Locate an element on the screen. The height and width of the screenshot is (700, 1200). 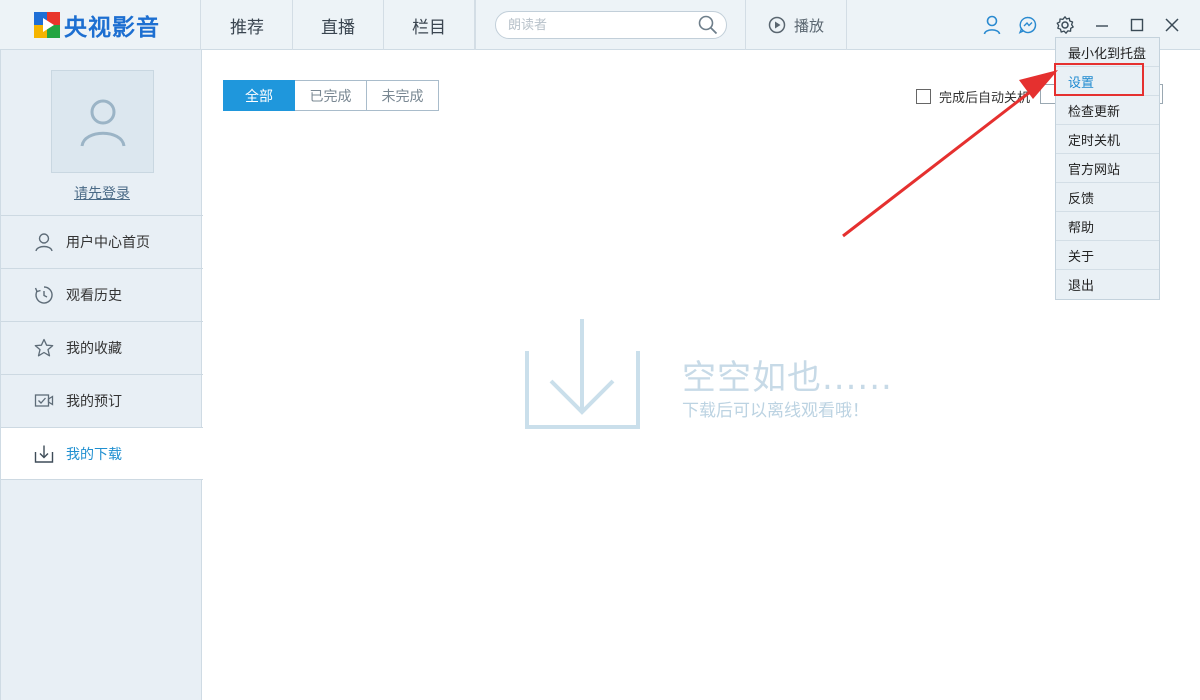
sidebar-item-downloads: 我的下载 is located at coordinates (102, 453).